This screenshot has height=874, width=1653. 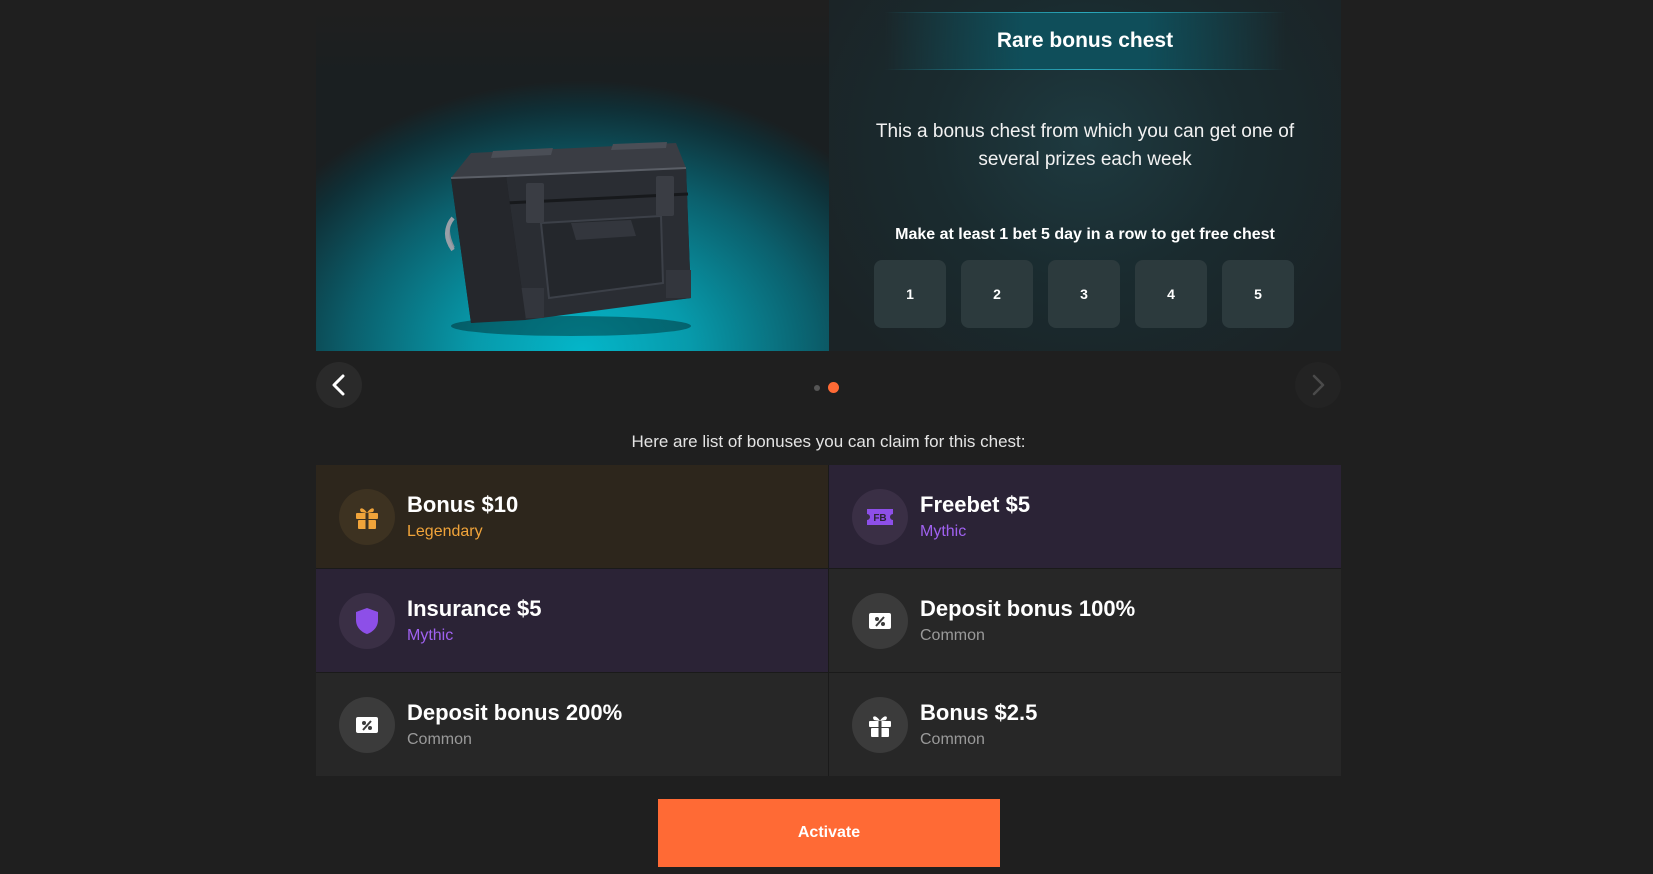 I want to click on chevron-left-icon, so click(x=338, y=385).